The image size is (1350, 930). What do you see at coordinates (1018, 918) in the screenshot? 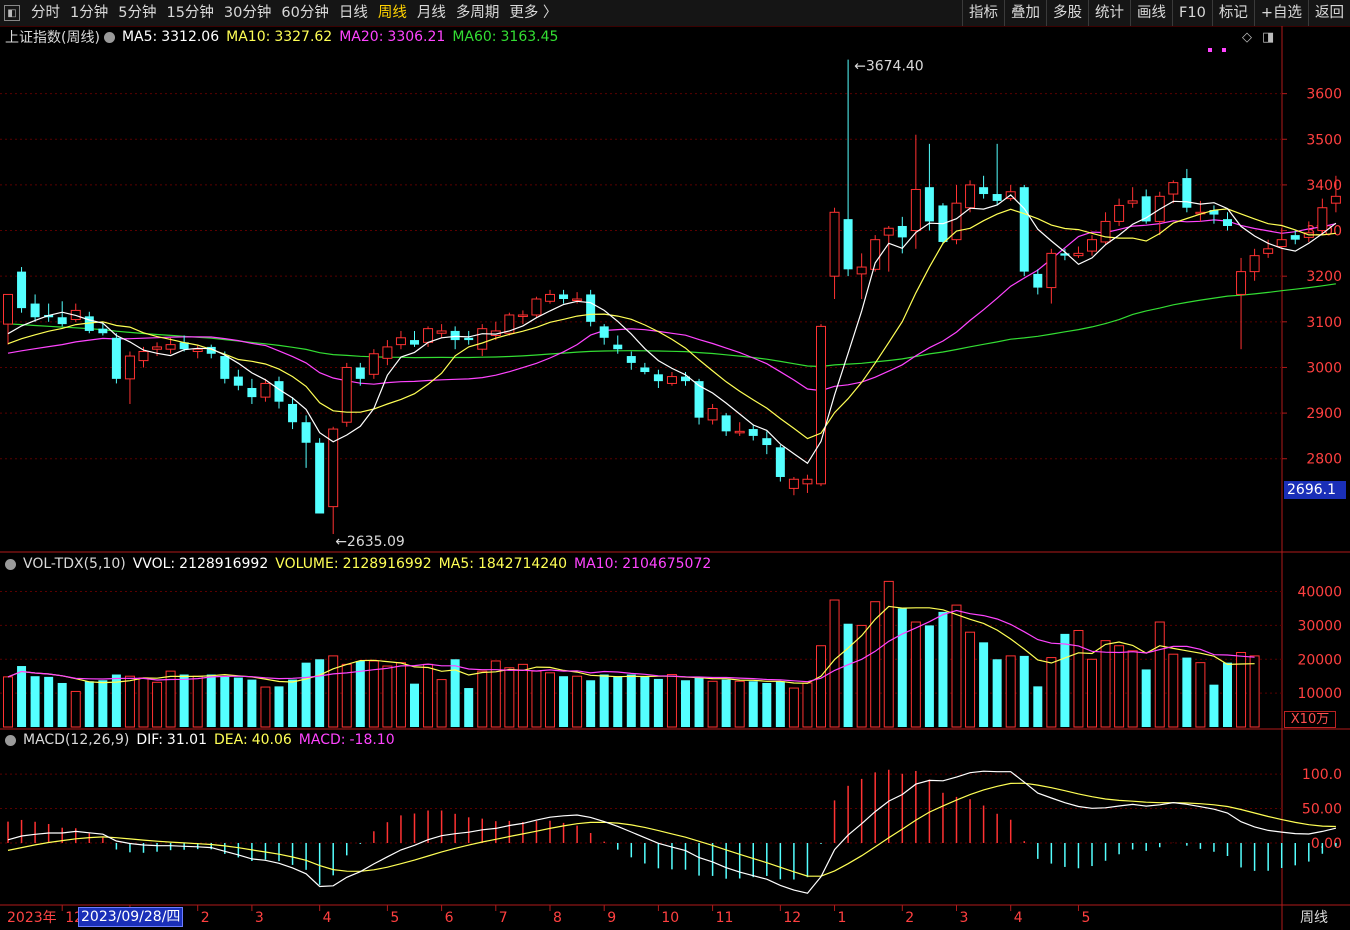
I see `x-tick-label: 4` at bounding box center [1018, 918].